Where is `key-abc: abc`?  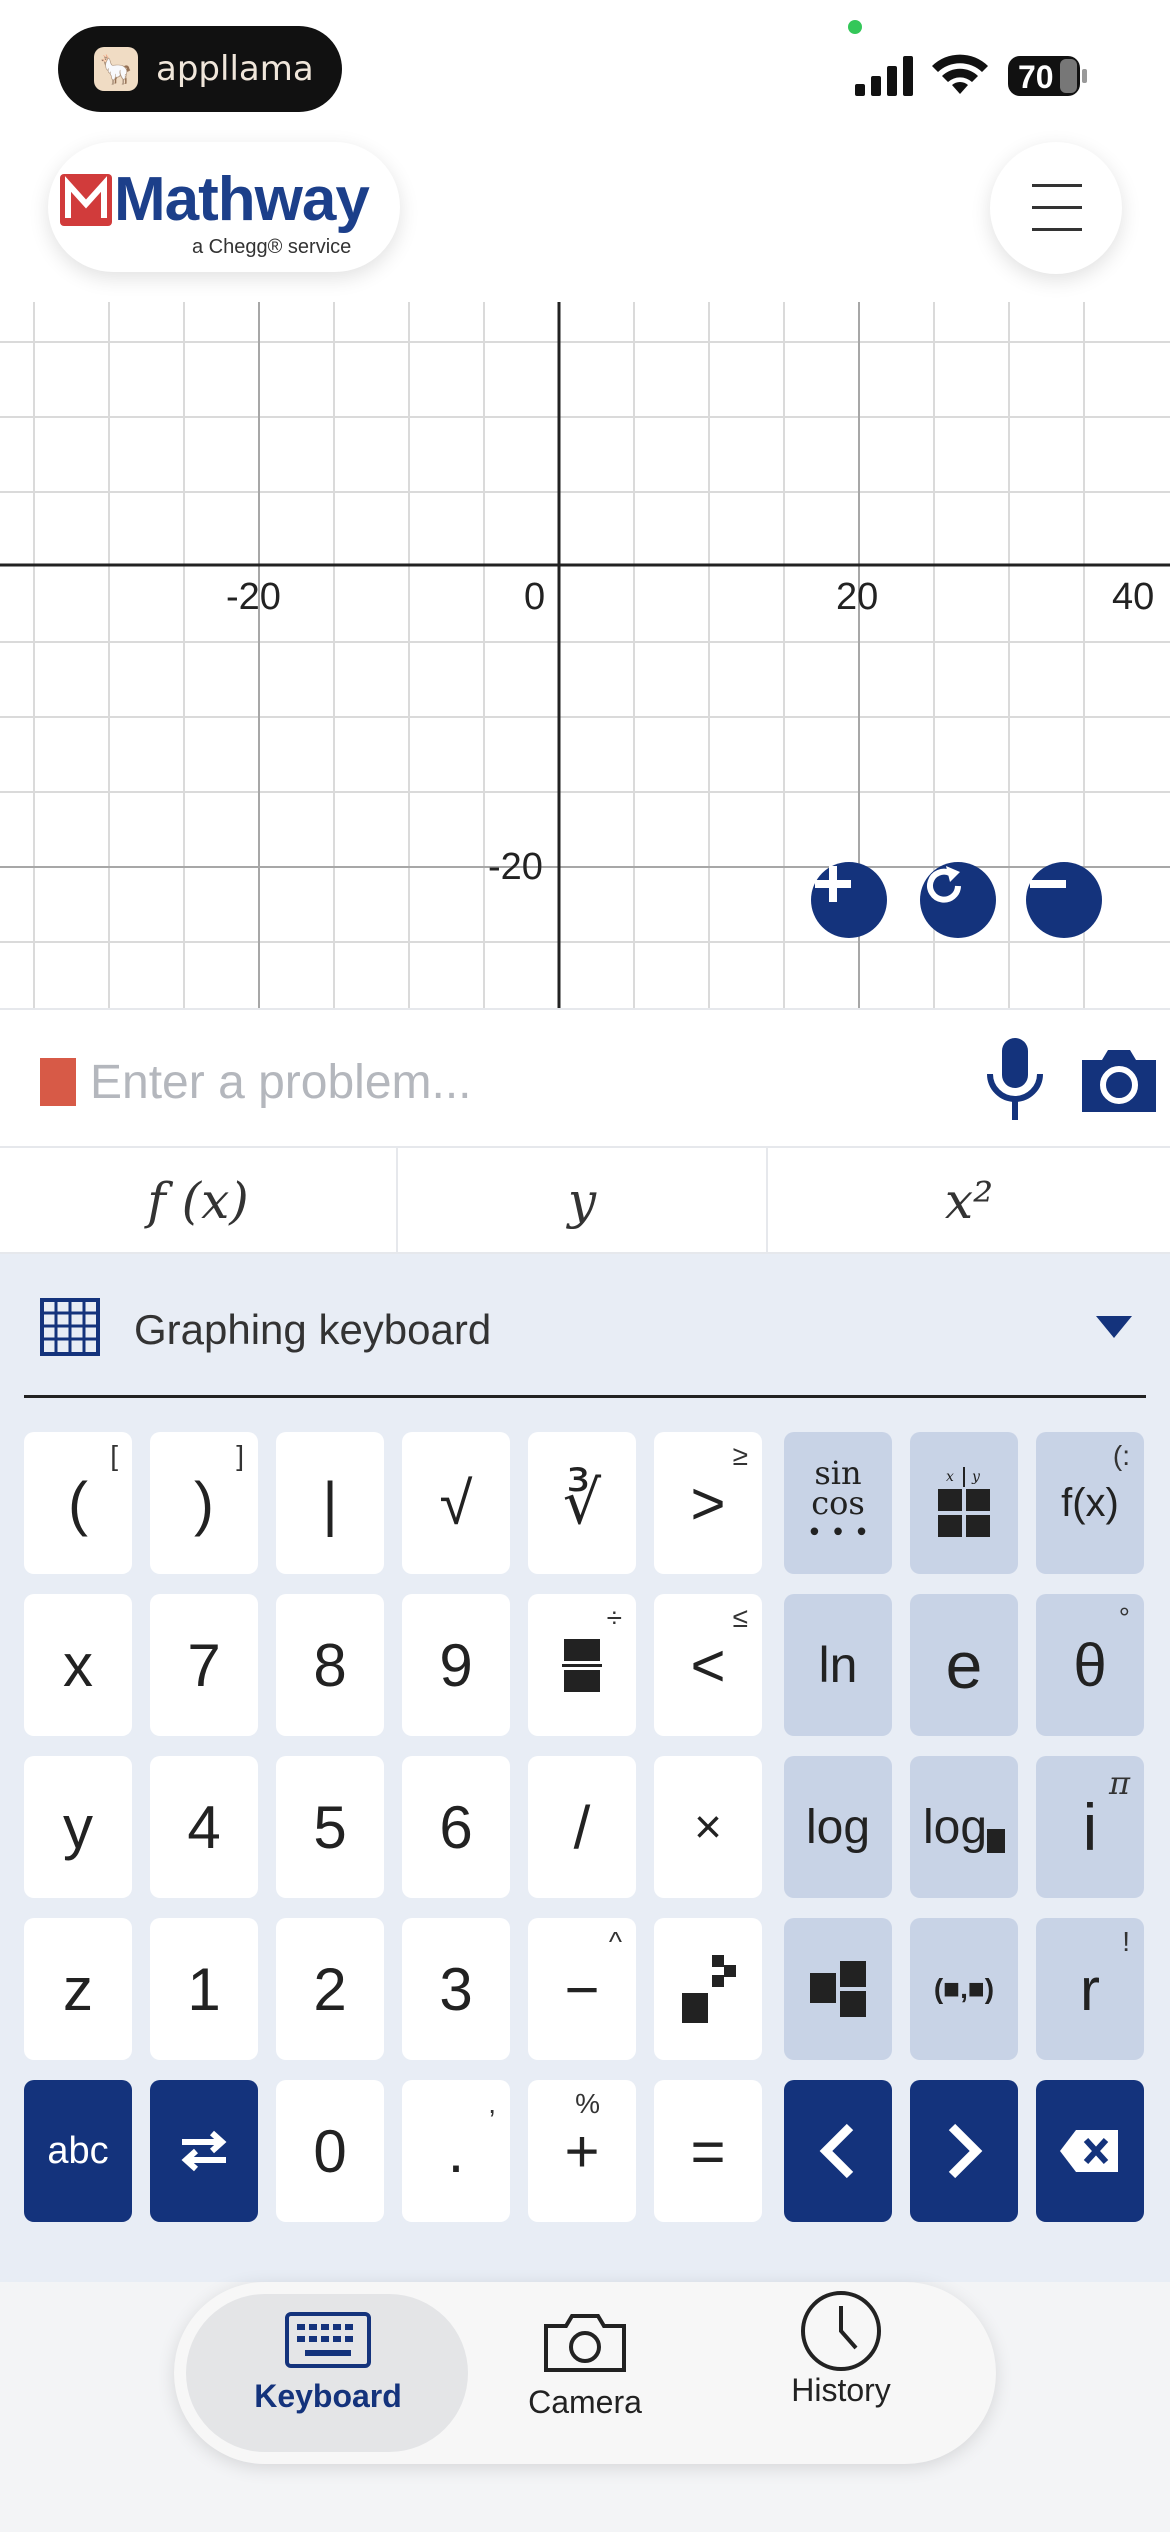
key-abc: abc is located at coordinates (78, 2151).